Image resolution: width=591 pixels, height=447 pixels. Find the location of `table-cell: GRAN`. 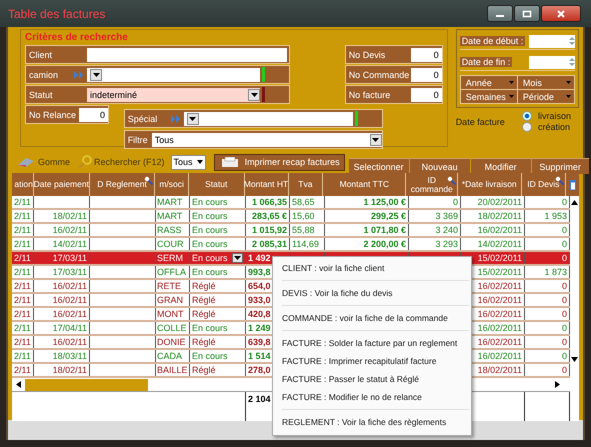

table-cell: GRAN is located at coordinates (170, 300).